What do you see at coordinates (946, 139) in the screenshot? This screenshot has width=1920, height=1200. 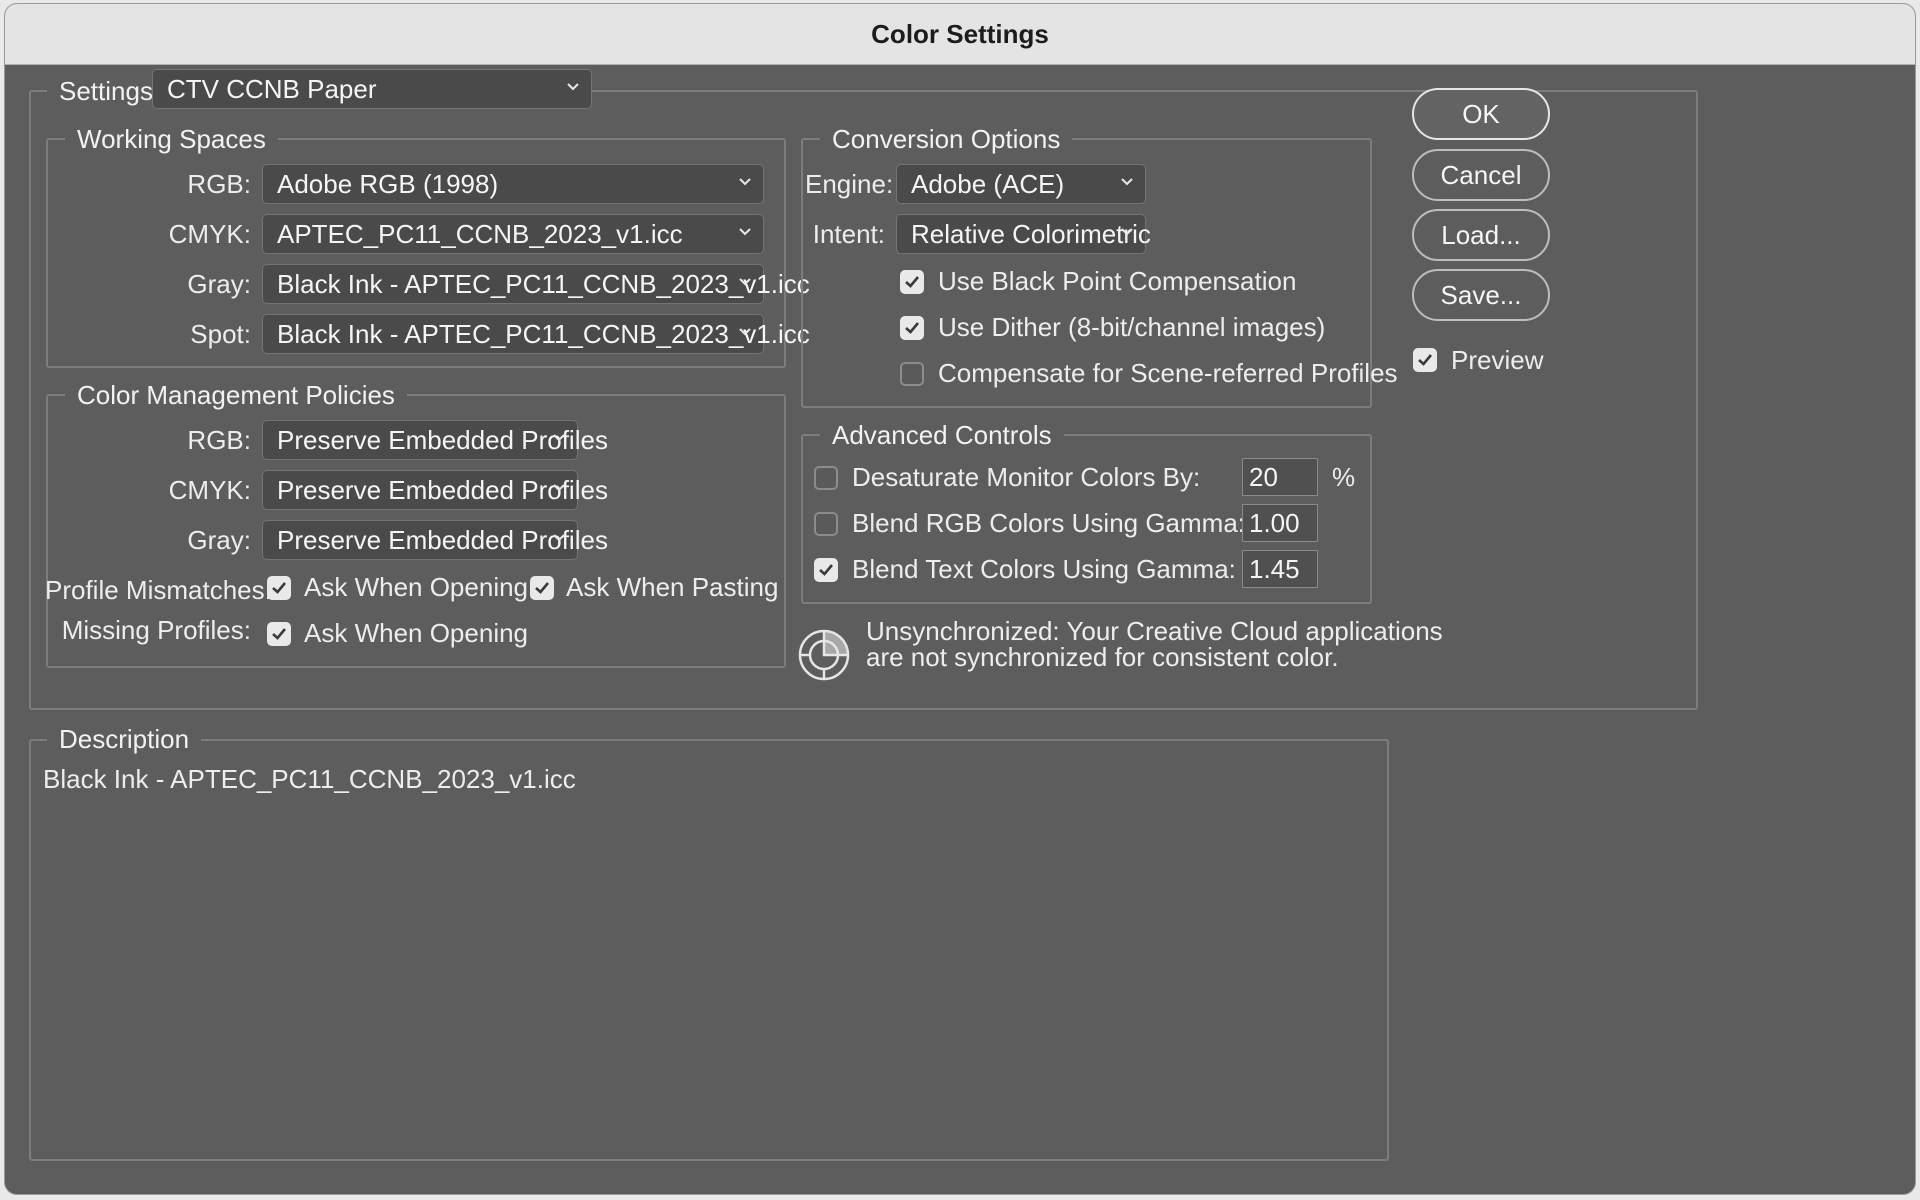 I see `conversion-legend: Conversion Options` at bounding box center [946, 139].